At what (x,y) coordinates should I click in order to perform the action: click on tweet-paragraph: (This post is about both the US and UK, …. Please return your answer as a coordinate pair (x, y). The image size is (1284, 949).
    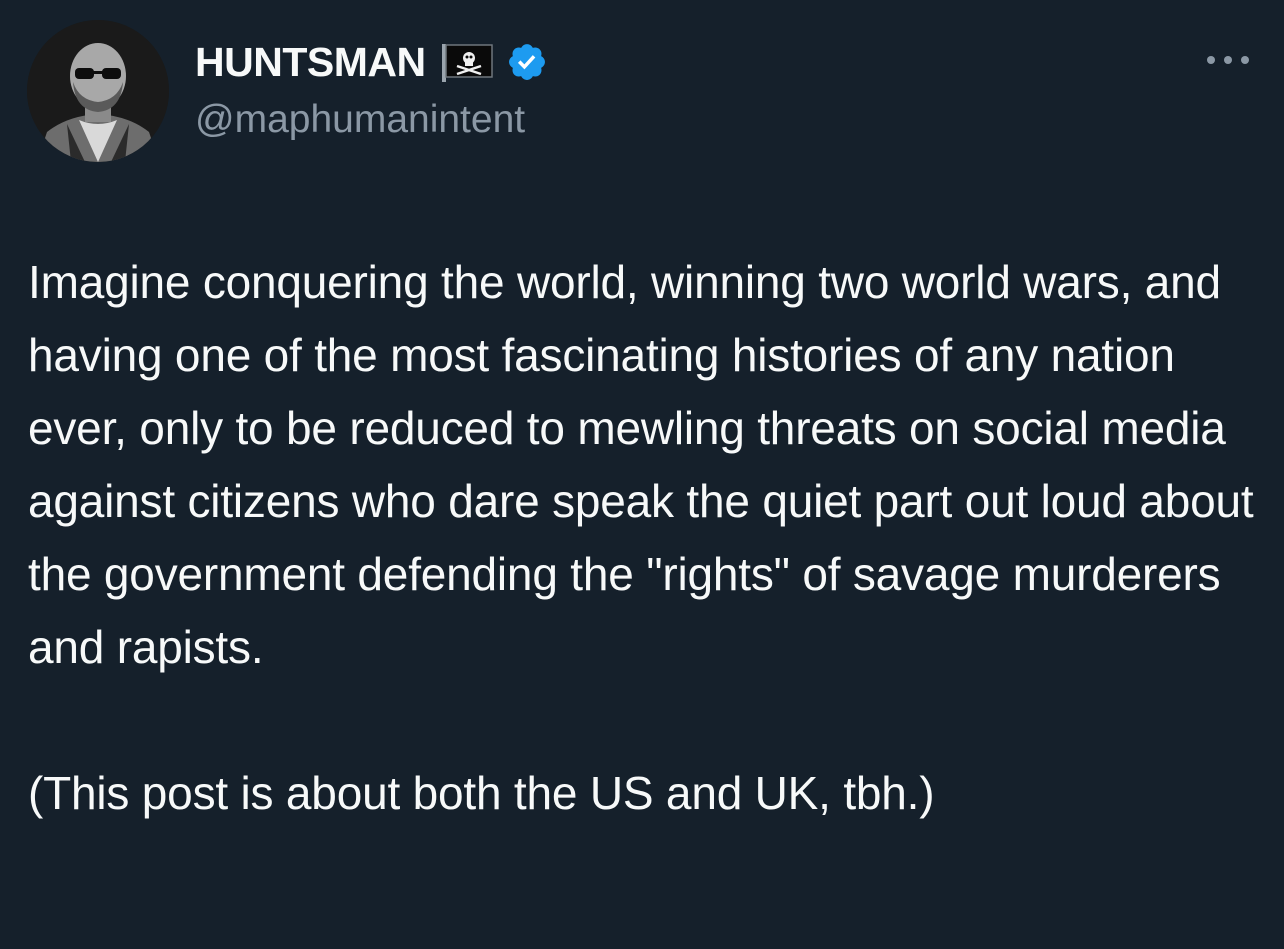
    Looking at the image, I should click on (481, 793).